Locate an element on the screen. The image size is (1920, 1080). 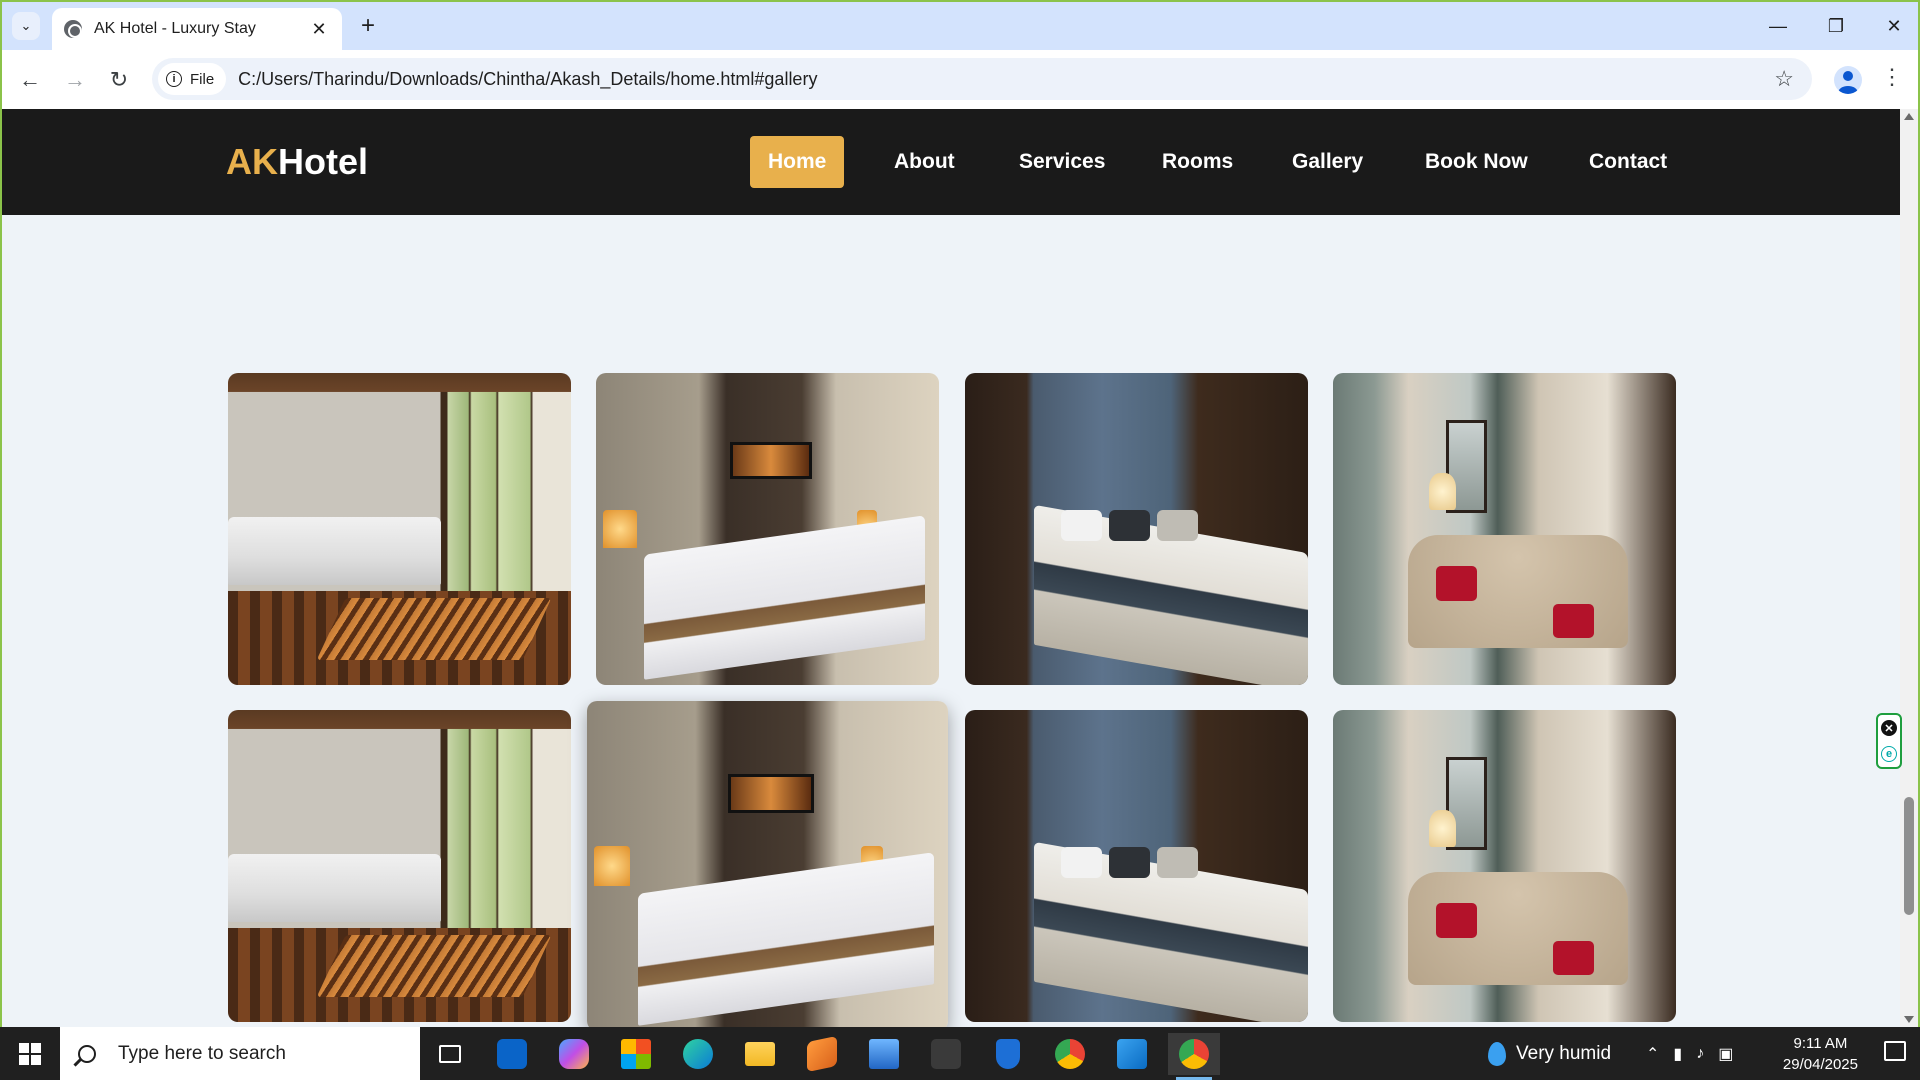
nav-rooms: Rooms is located at coordinates (1197, 162).